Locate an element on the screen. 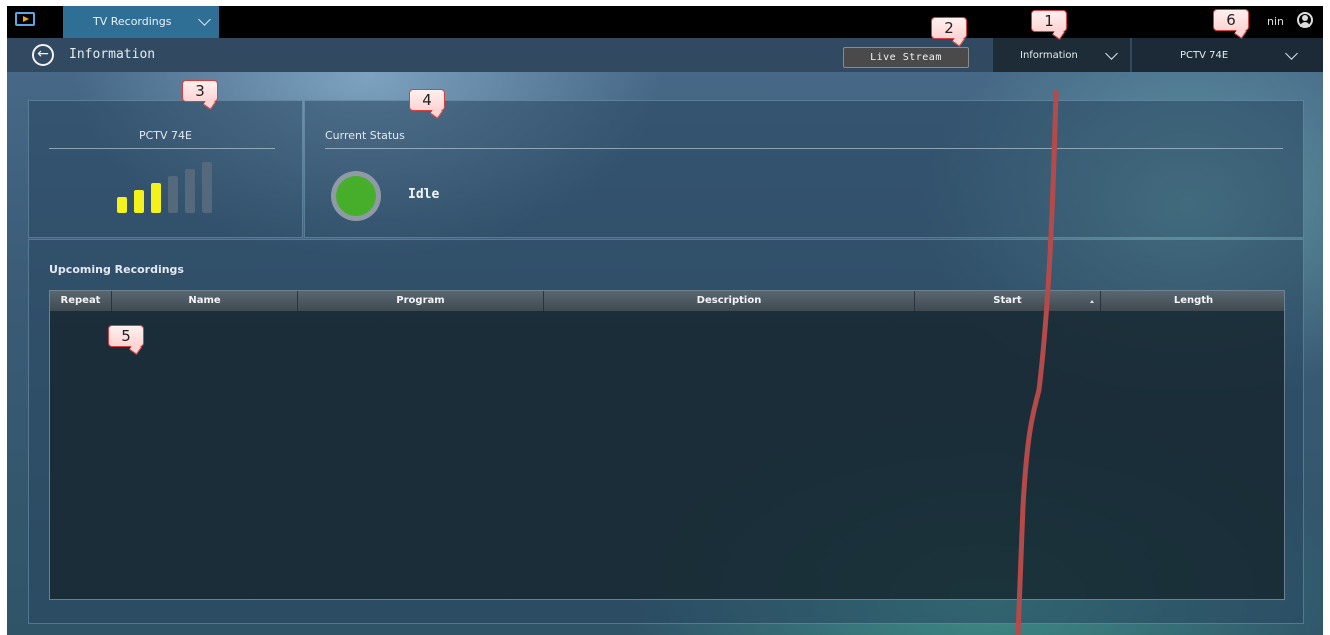 Image resolution: width=1330 pixels, height=635 pixels. device-dropdown-label: PCTV 74E is located at coordinates (1204, 55).